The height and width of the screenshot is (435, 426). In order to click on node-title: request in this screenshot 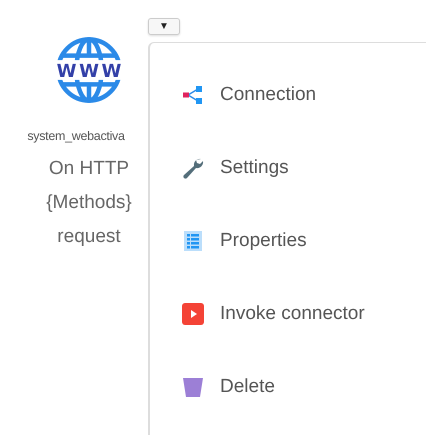, I will do `click(89, 237)`.